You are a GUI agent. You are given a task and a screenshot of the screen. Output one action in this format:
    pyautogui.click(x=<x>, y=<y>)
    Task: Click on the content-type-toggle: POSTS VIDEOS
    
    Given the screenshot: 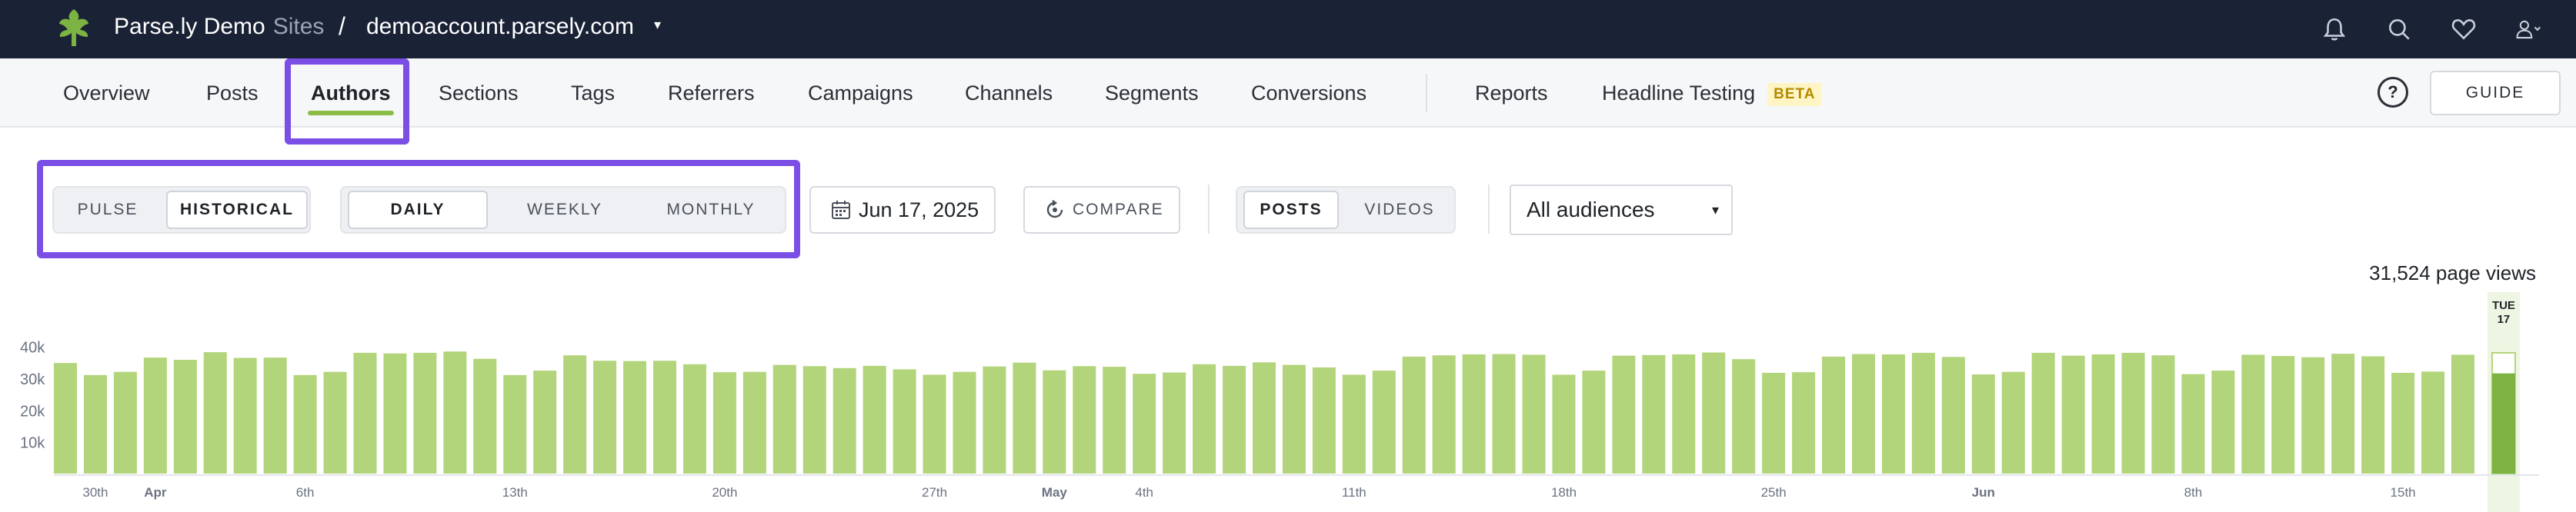 What is the action you would take?
    pyautogui.click(x=1346, y=210)
    